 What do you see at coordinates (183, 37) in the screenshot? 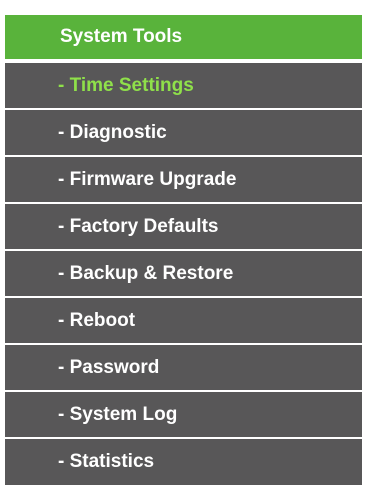
I see `menu-header-system-tools: System Tools` at bounding box center [183, 37].